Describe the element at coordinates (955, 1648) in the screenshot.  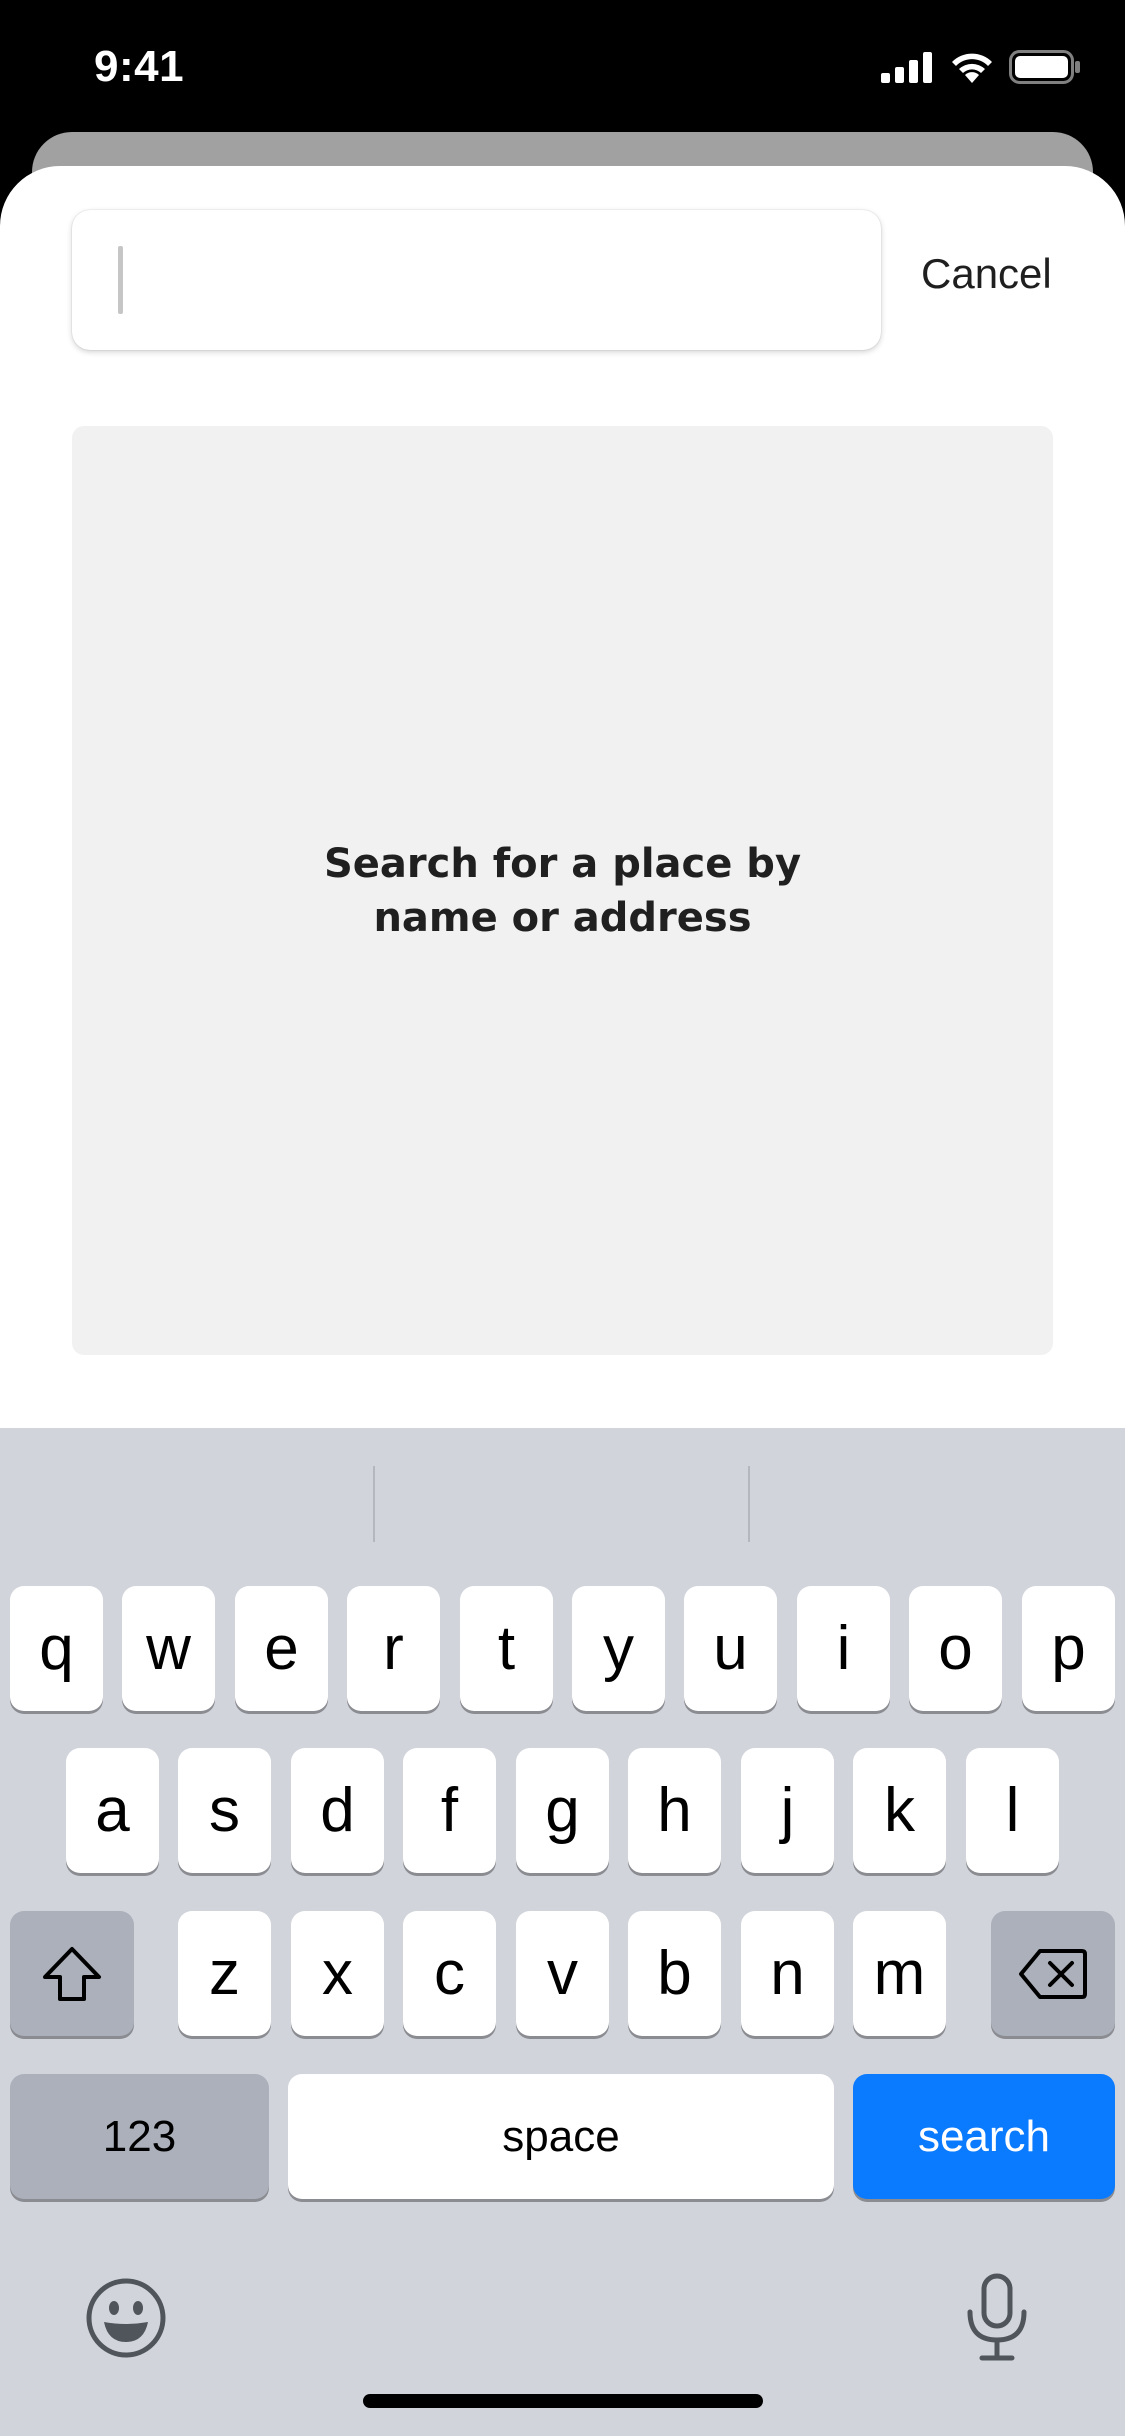
I see `key-o: o` at that location.